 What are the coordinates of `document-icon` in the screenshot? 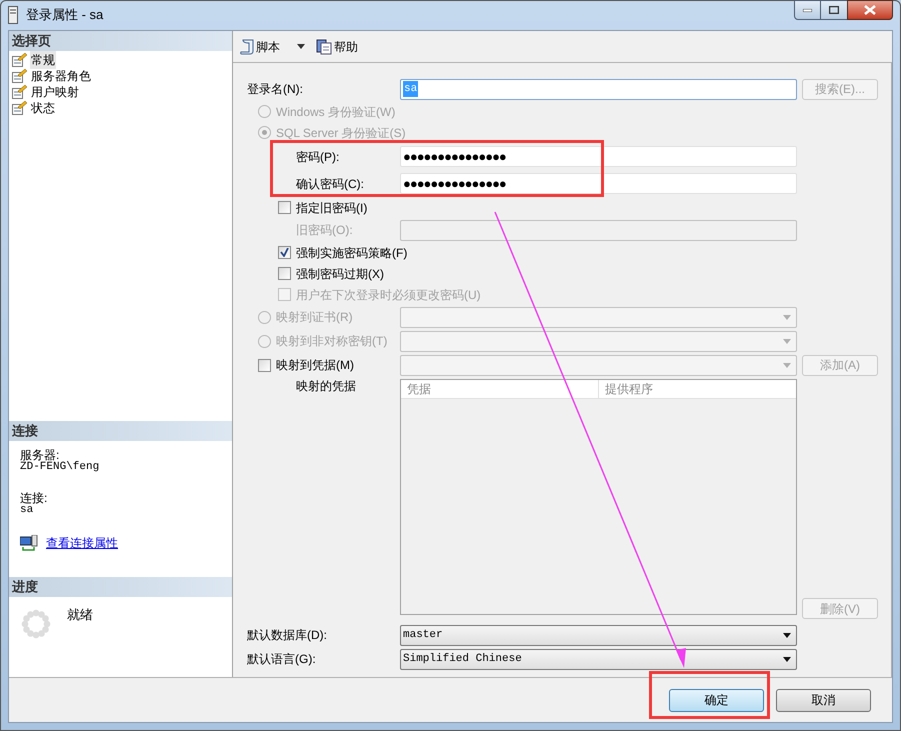 It's located at (324, 46).